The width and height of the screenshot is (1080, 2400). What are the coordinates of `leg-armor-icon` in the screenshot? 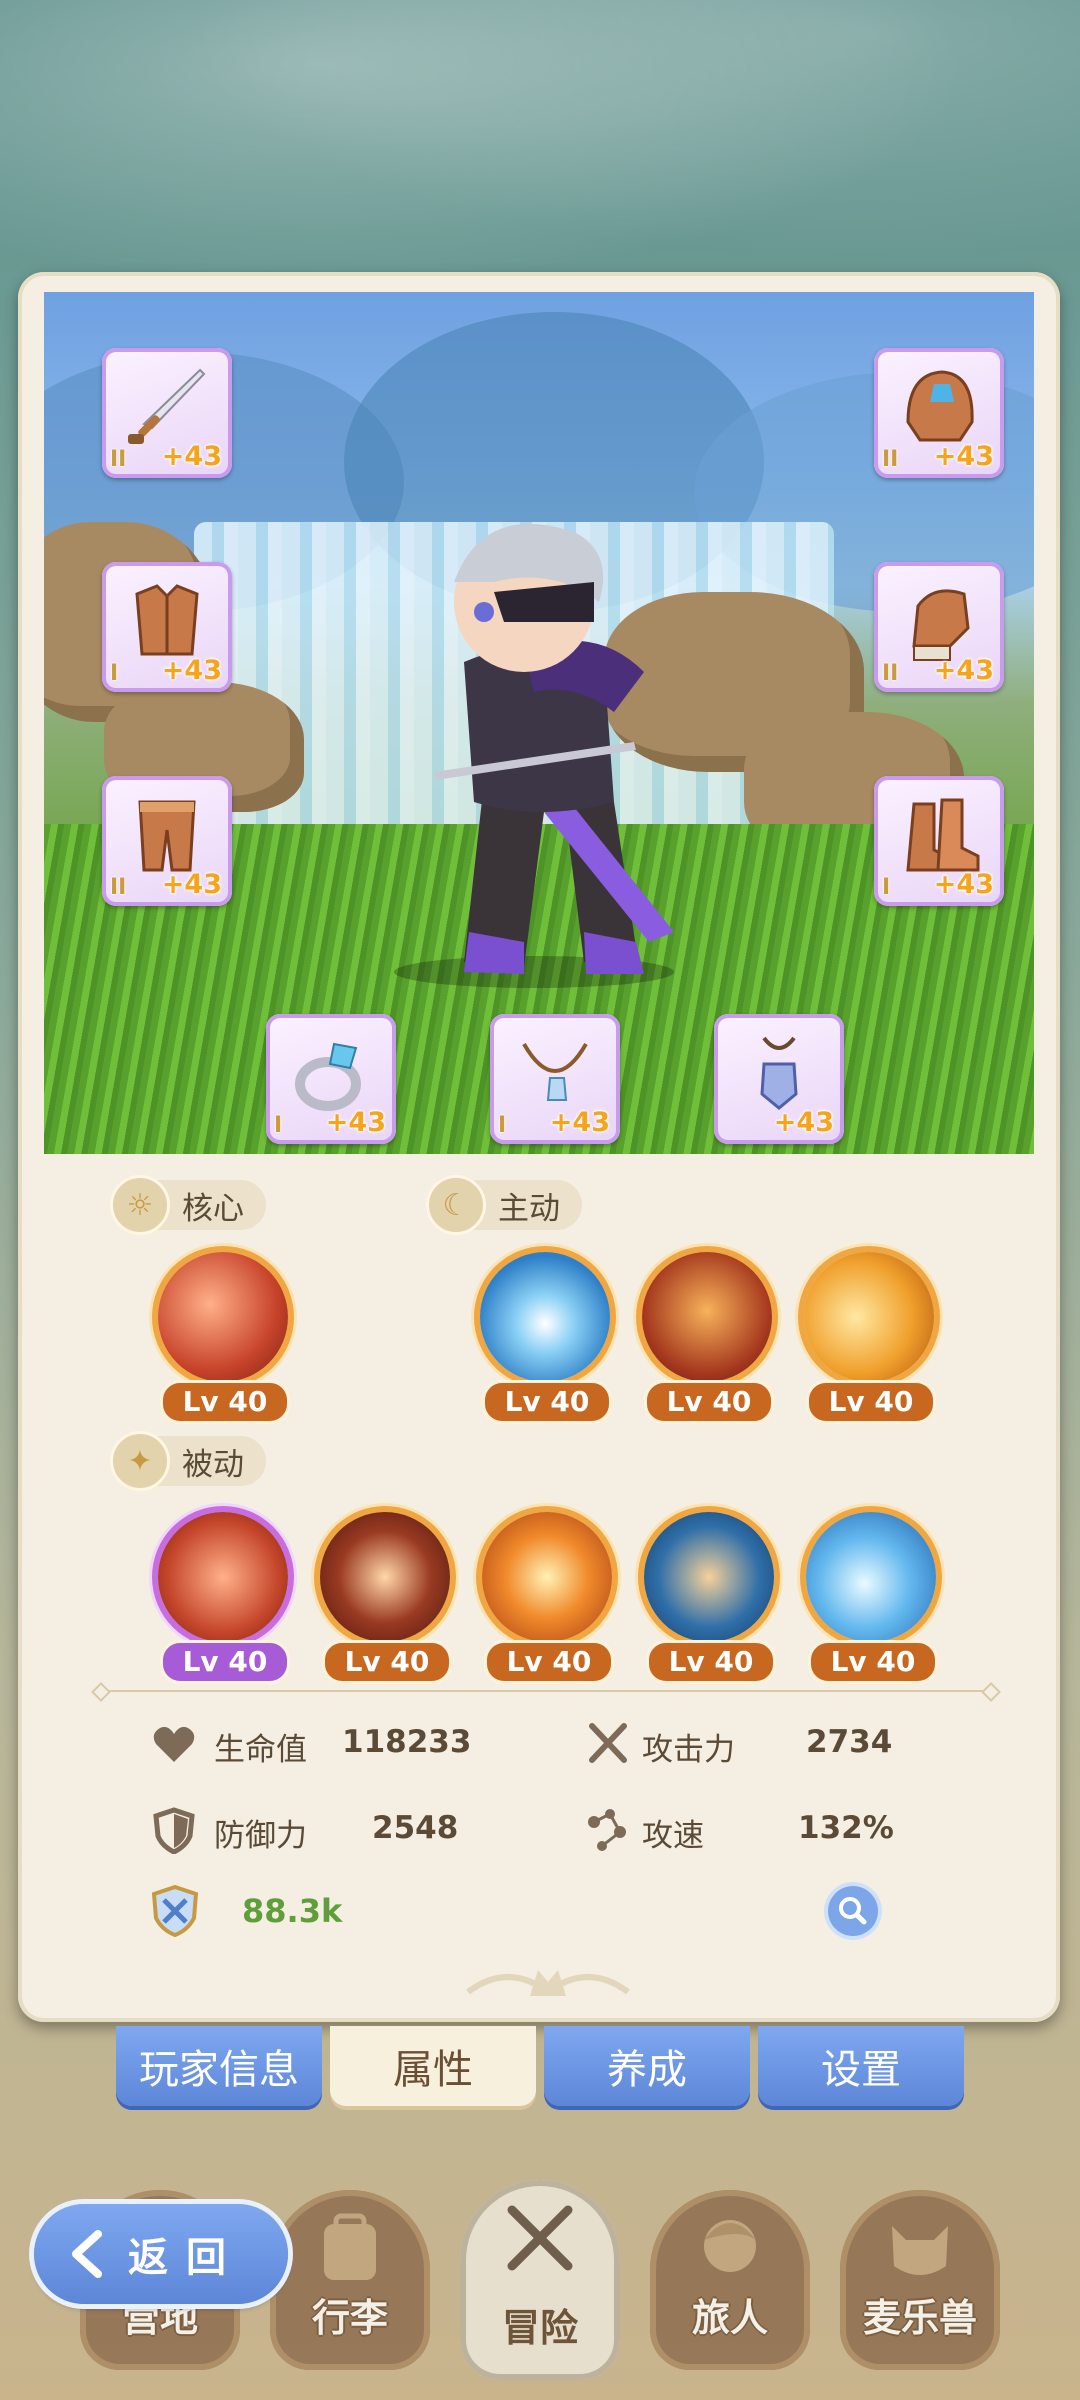 It's located at (167, 836).